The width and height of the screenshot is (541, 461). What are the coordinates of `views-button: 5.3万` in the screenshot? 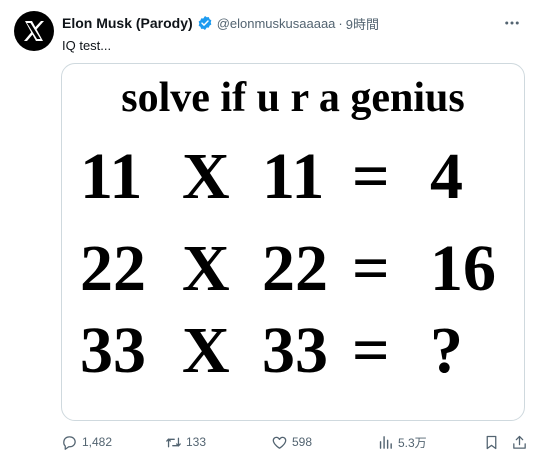 It's located at (402, 442).